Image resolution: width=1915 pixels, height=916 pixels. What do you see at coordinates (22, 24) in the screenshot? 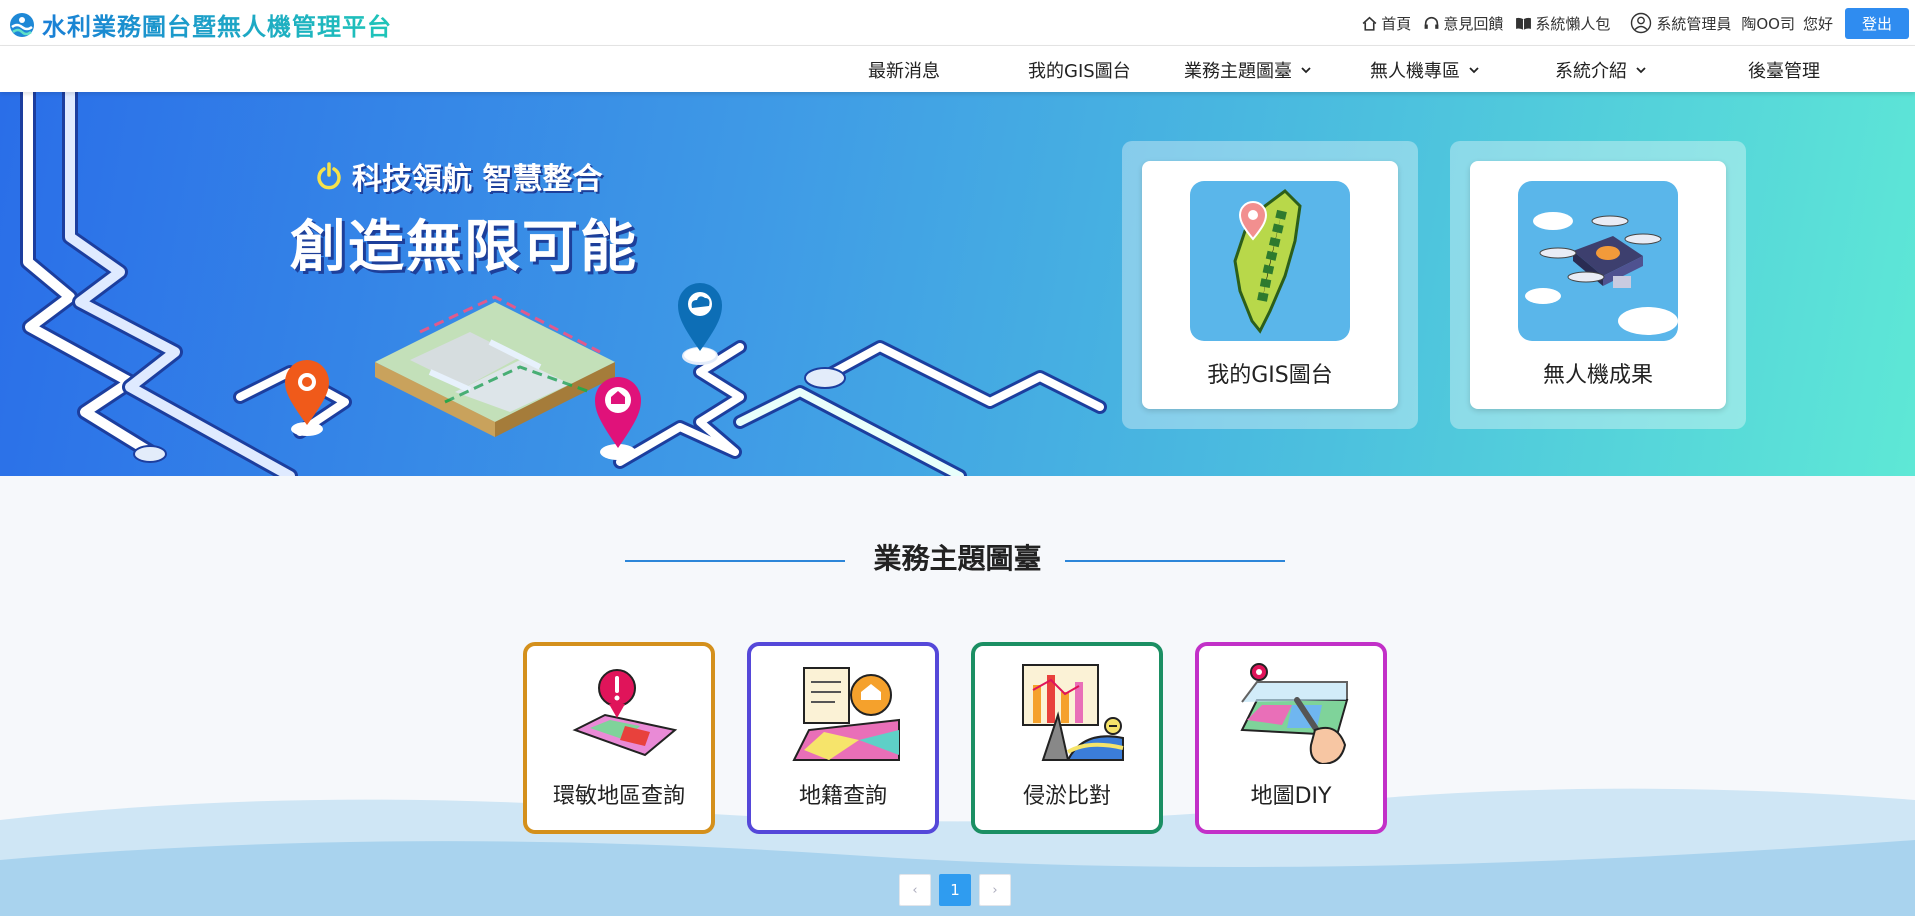
I see `water-drop-logo-icon` at bounding box center [22, 24].